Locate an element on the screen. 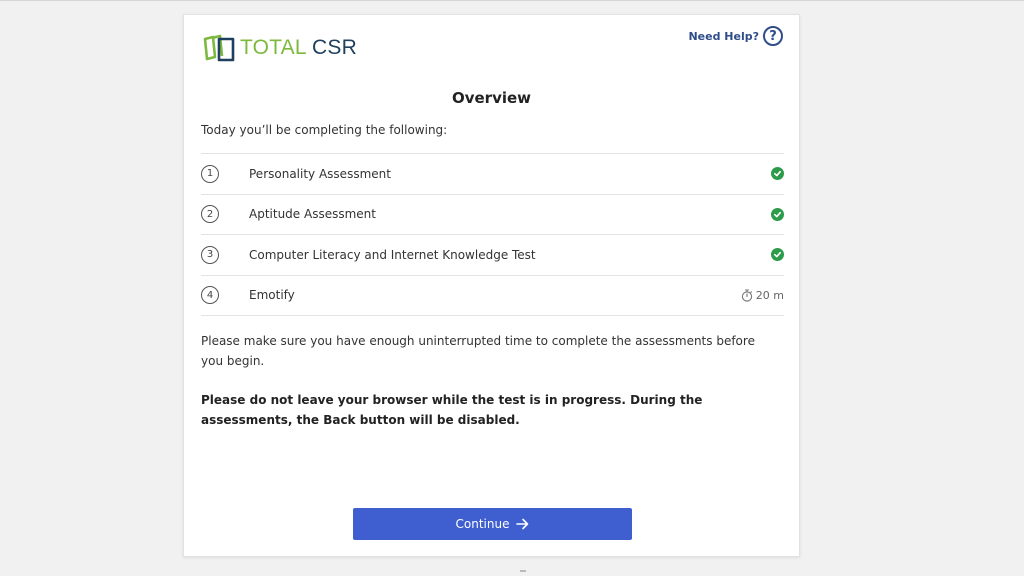 The image size is (1024, 576). step-number-badge: 1 is located at coordinates (210, 173).